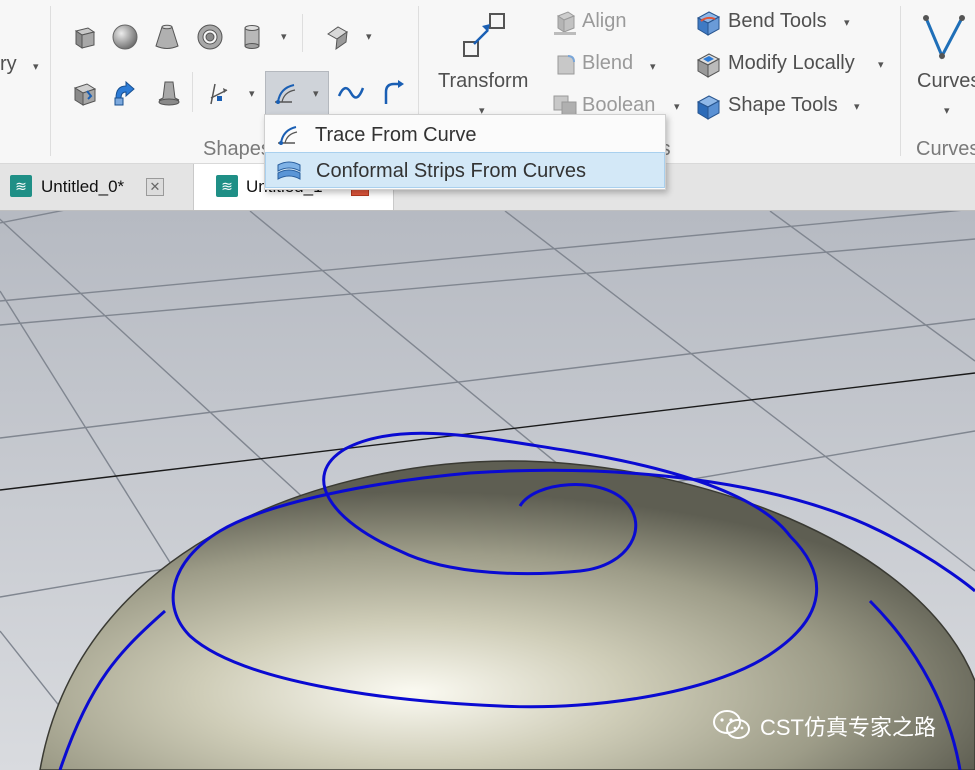  I want to click on cylinder-icon, so click(252, 37).